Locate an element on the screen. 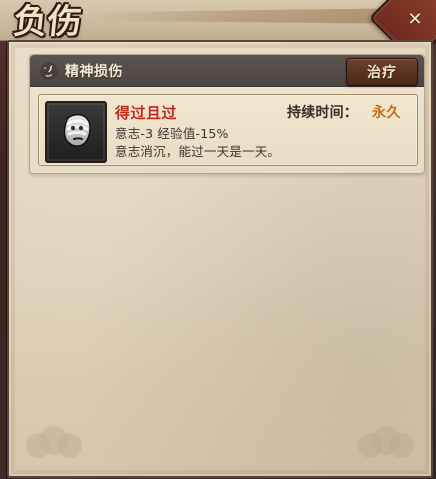 The width and height of the screenshot is (436, 479). panel-bottom-left-decoration is located at coordinates (54, 443).